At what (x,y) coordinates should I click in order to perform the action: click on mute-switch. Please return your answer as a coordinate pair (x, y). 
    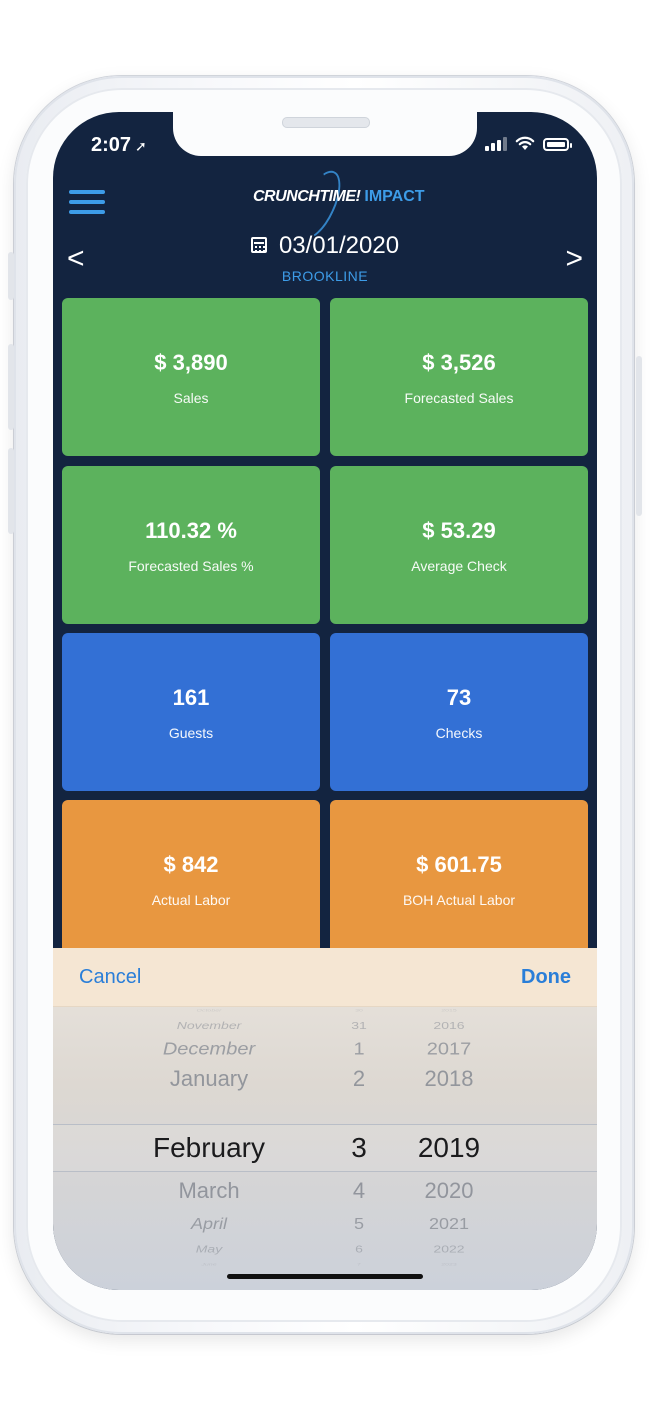
    Looking at the image, I should click on (11, 276).